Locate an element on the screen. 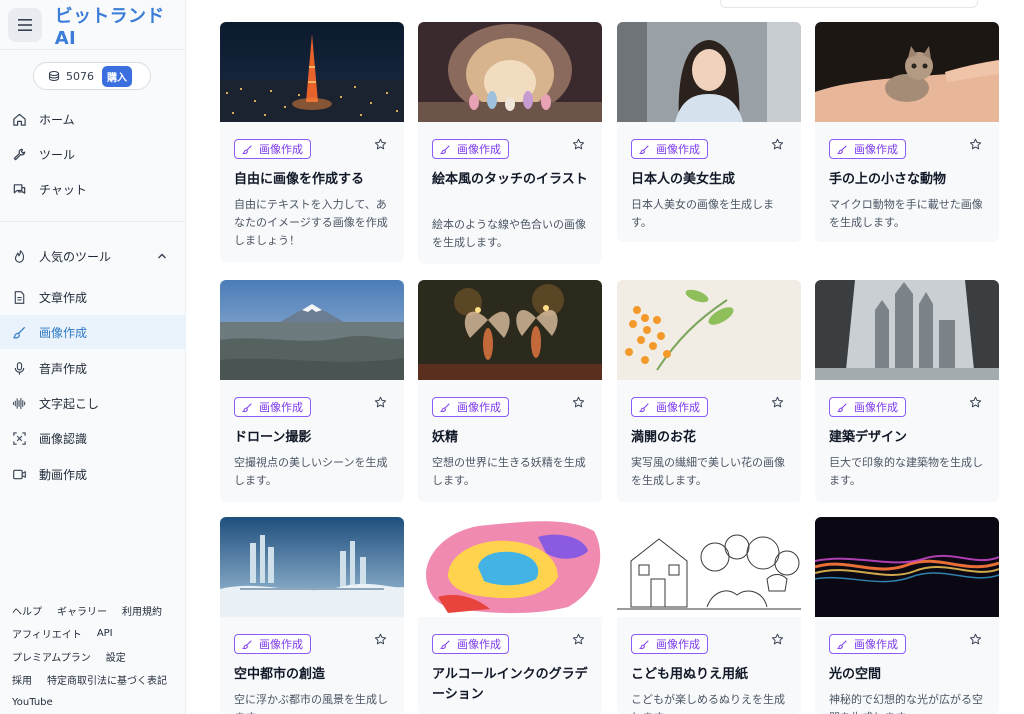 This screenshot has width=1024, height=714. brand-logo: ビットランドAI is located at coordinates (120, 25).